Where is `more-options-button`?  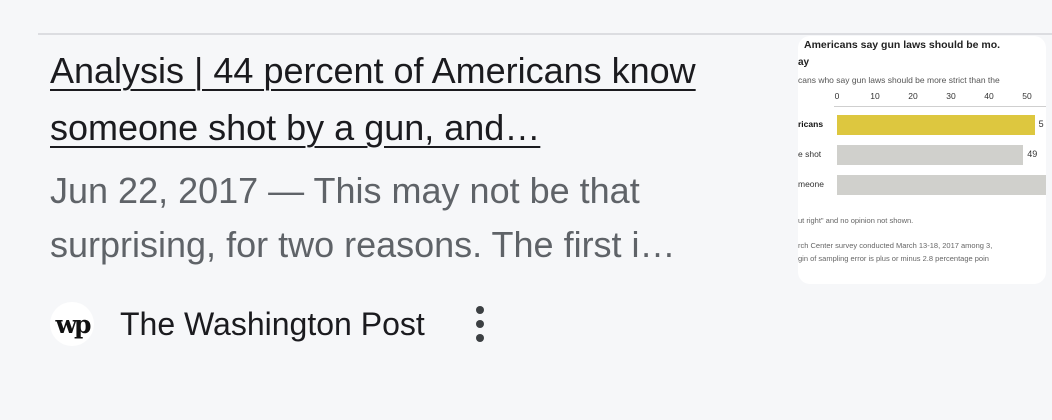
more-options-button is located at coordinates (480, 324).